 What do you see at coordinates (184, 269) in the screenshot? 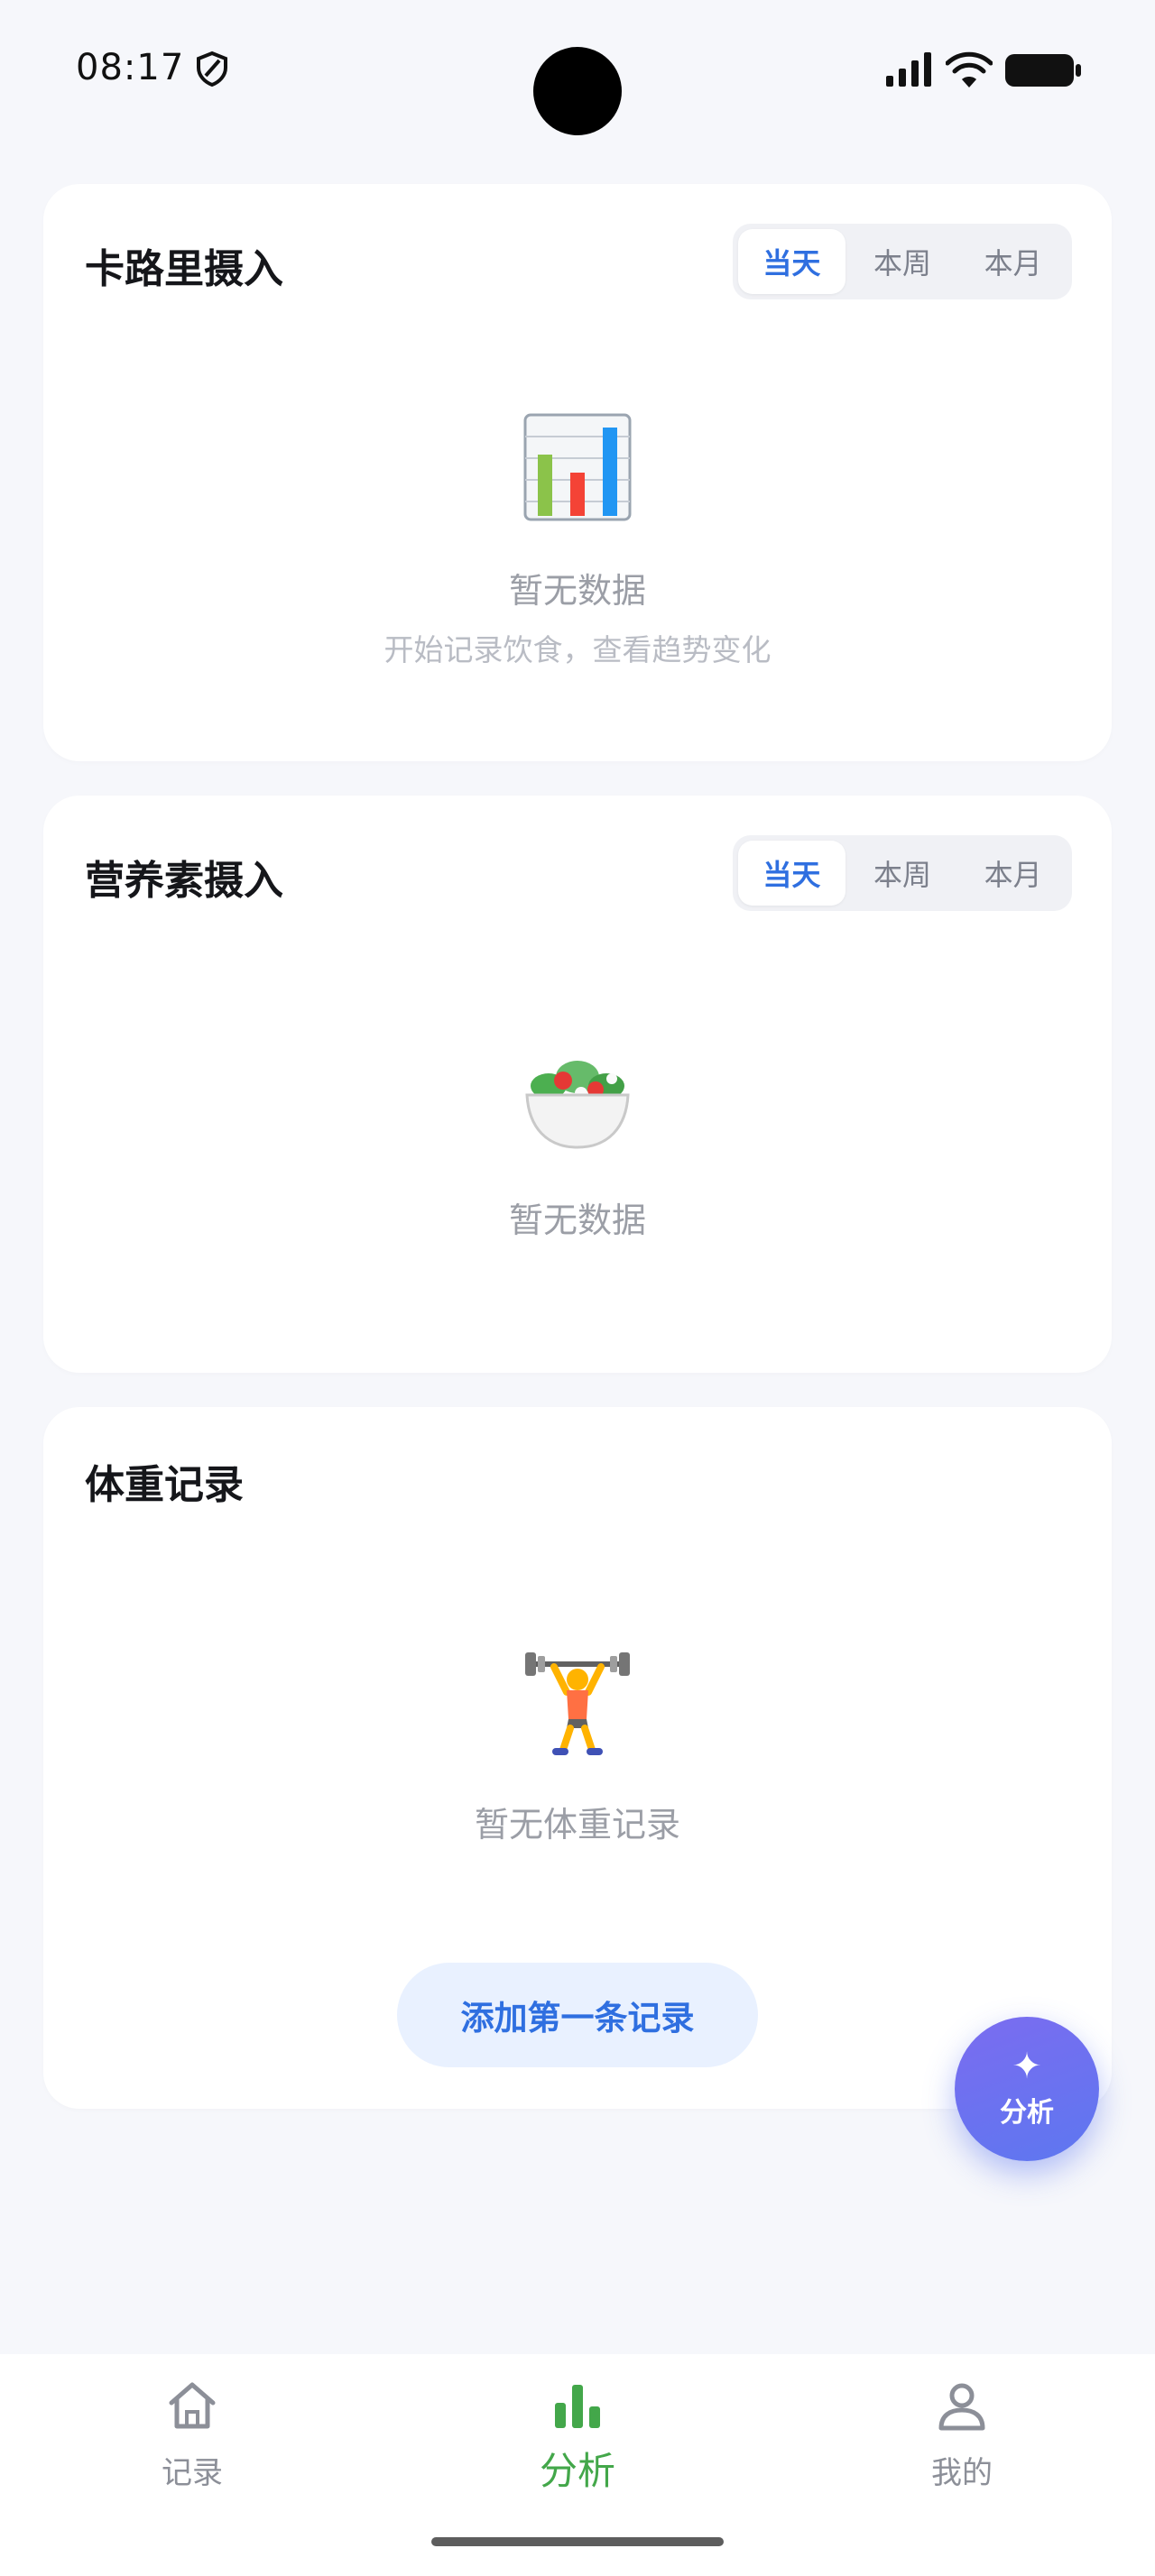
I see `calorie-card-title: 卡路里摄入` at bounding box center [184, 269].